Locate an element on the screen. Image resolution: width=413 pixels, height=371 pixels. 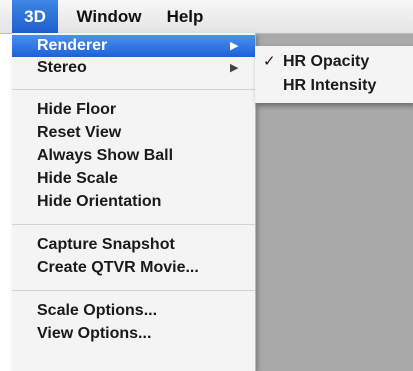
submenu-item-hr-intensity: HR Intensity is located at coordinates (334, 86).